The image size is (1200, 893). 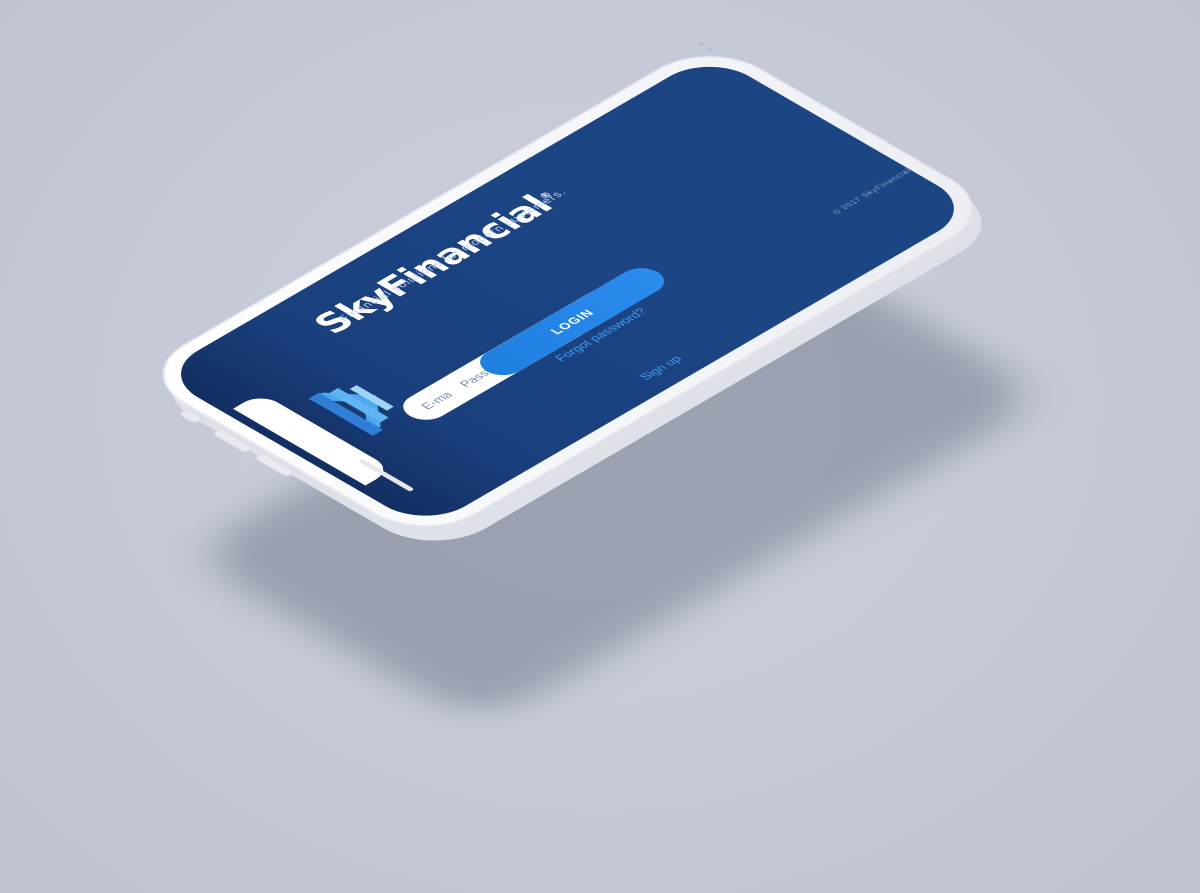 I want to click on login-button: LOGIN, so click(x=572, y=321).